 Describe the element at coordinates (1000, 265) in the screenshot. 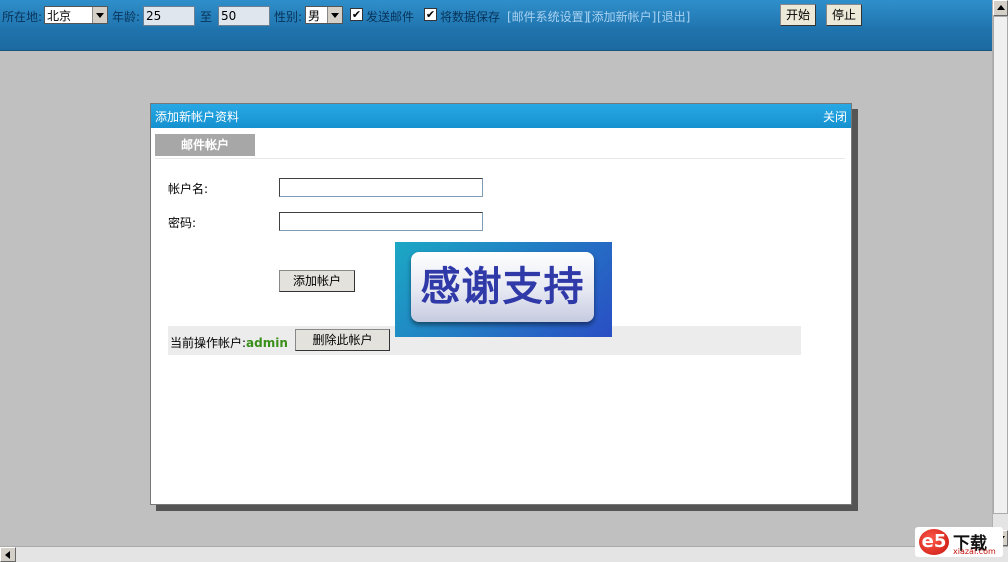

I see `vertical-scroll-thumb` at that location.